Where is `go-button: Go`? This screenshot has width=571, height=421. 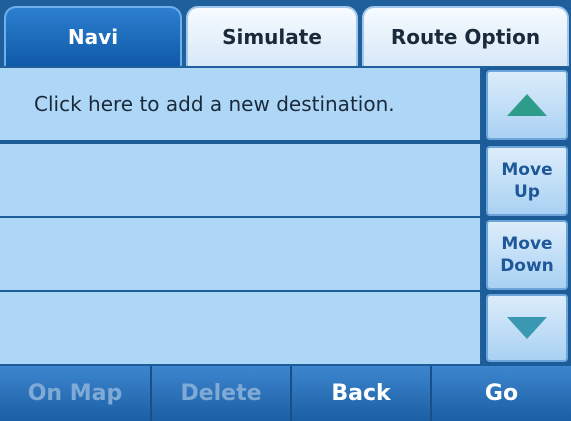 go-button: Go is located at coordinates (501, 393).